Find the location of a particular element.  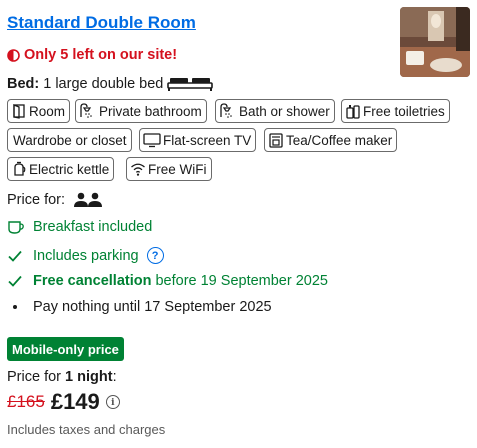

scarcity-message: Only 5 left on our site! is located at coordinates (92, 55).